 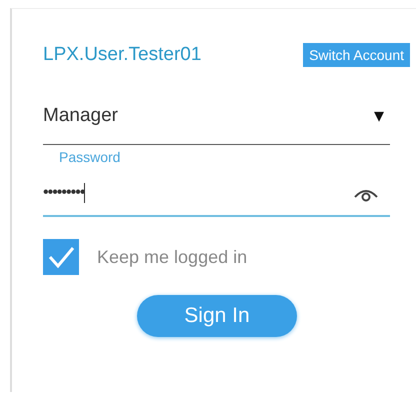 I want to click on username: LPX.User.Tester01, so click(x=122, y=55).